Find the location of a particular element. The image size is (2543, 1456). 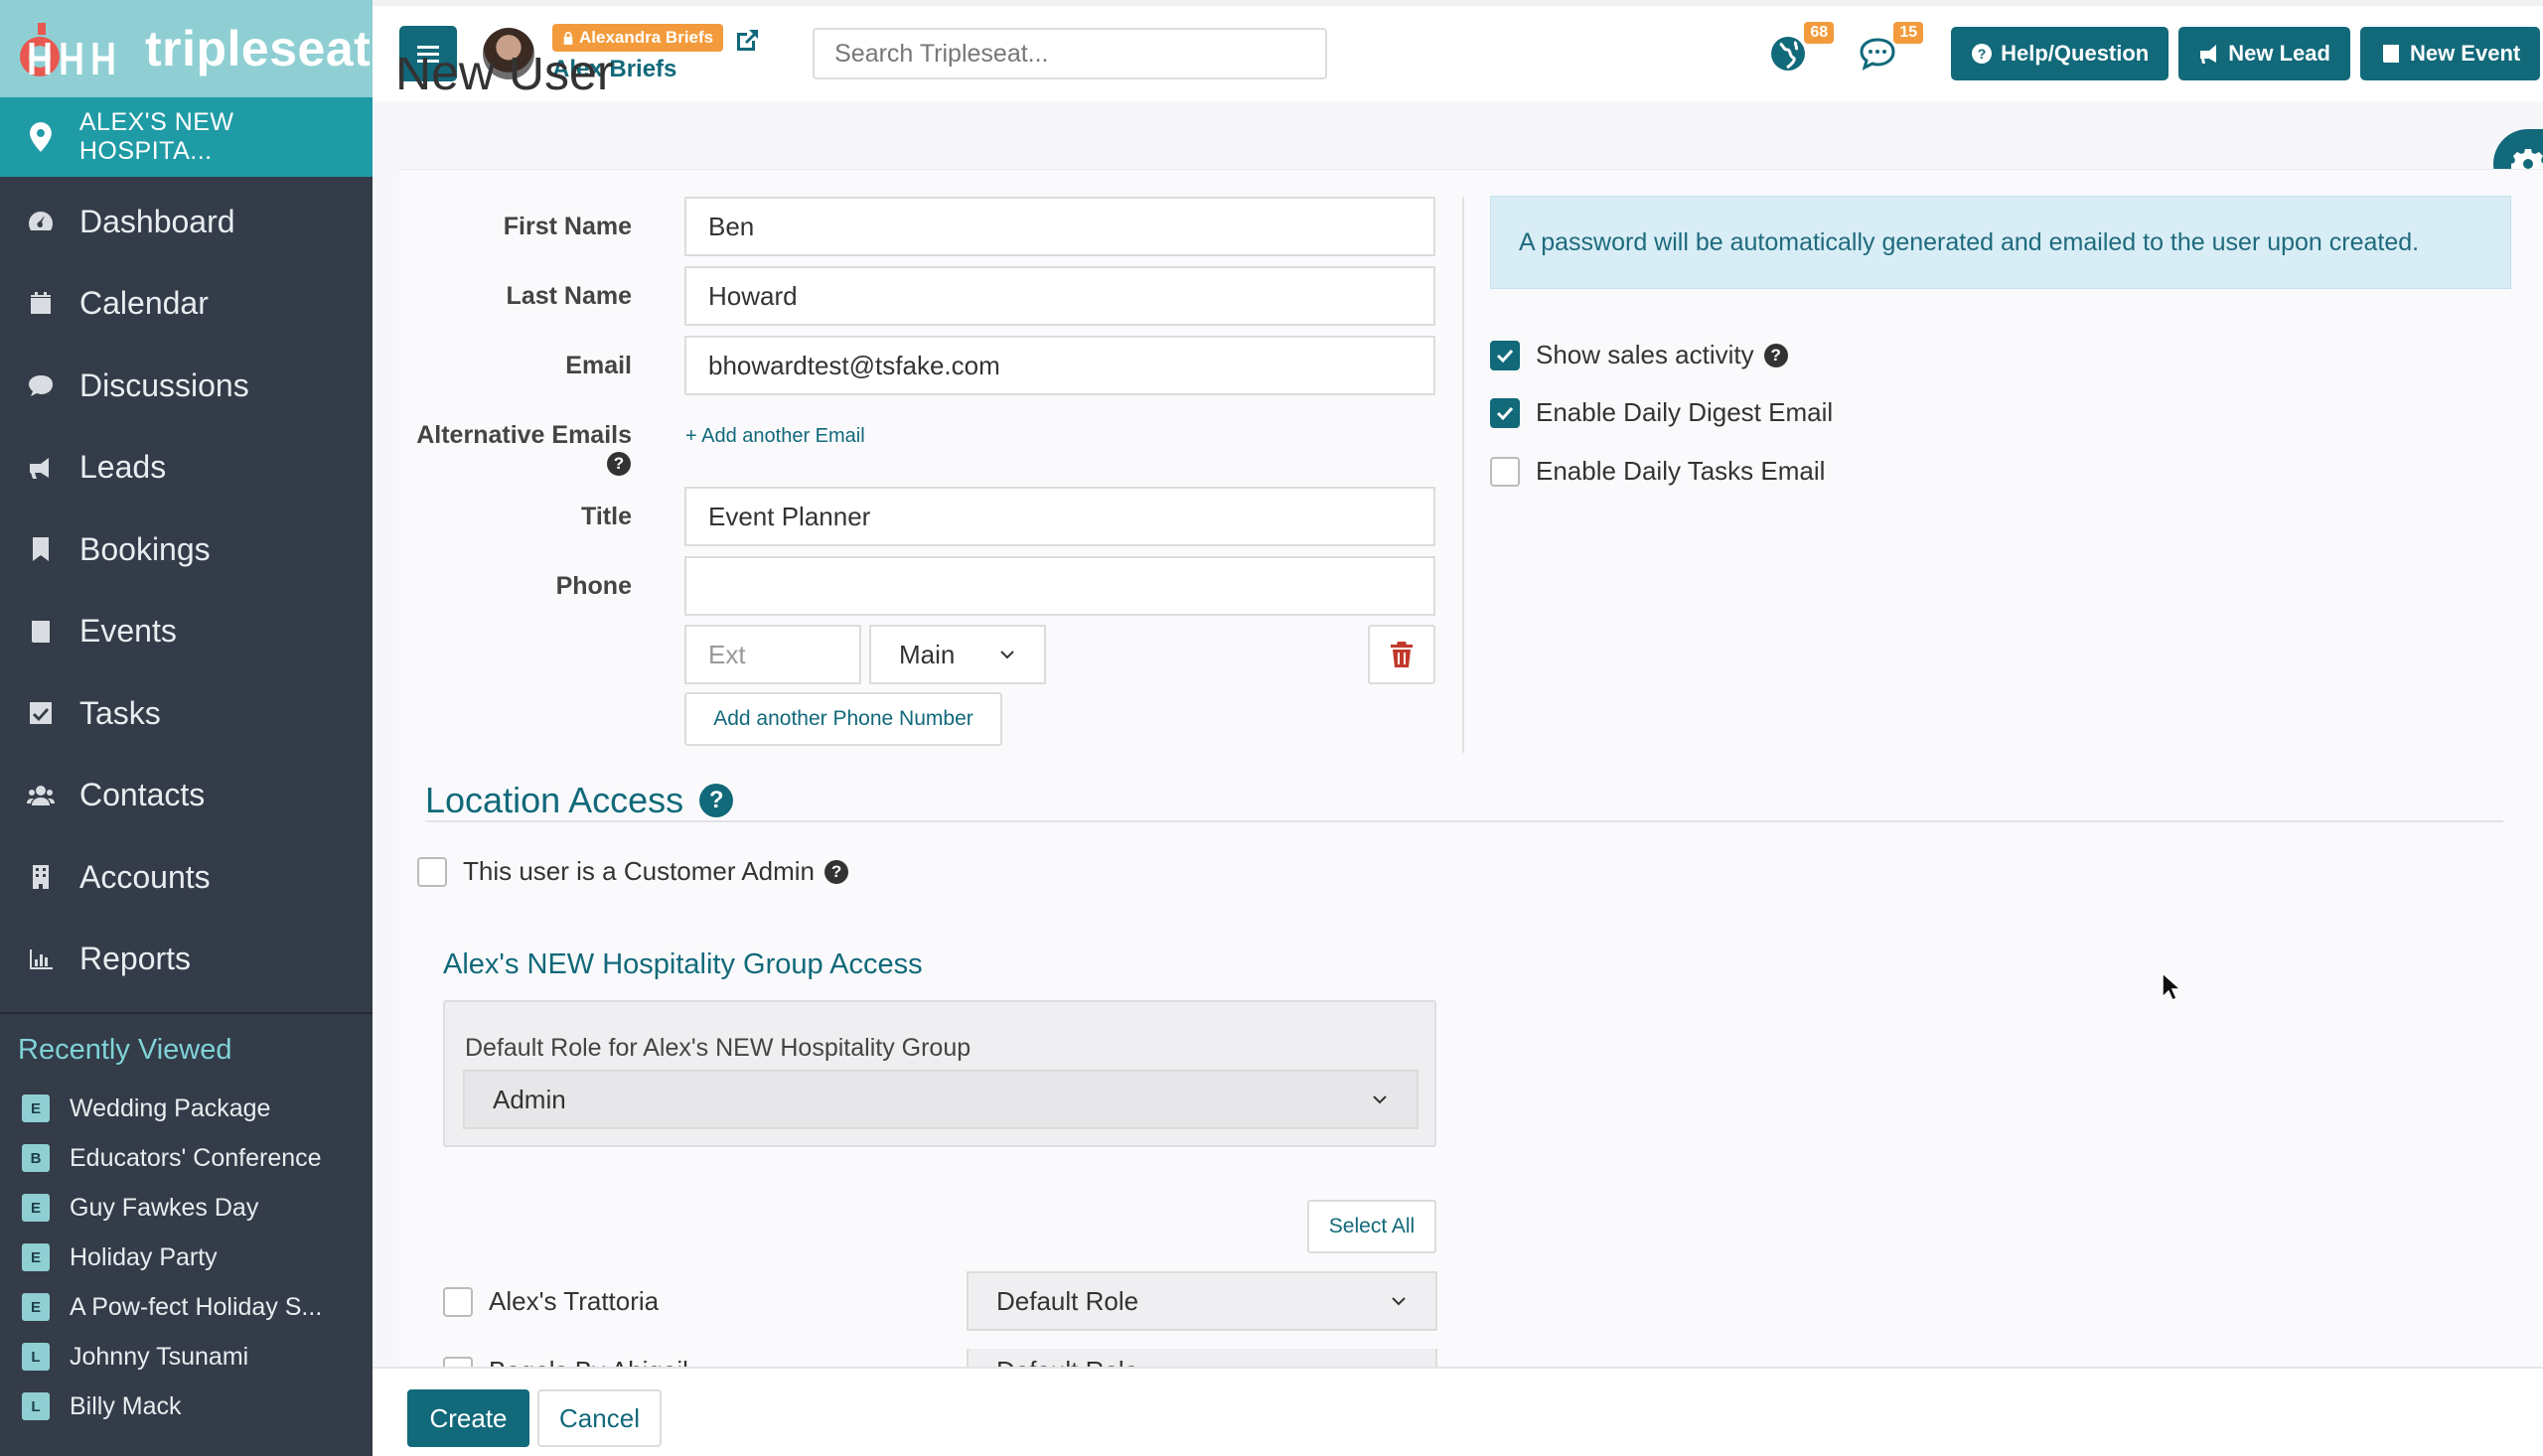

impersonation-badge: Alexandra Briefs is located at coordinates (638, 38).